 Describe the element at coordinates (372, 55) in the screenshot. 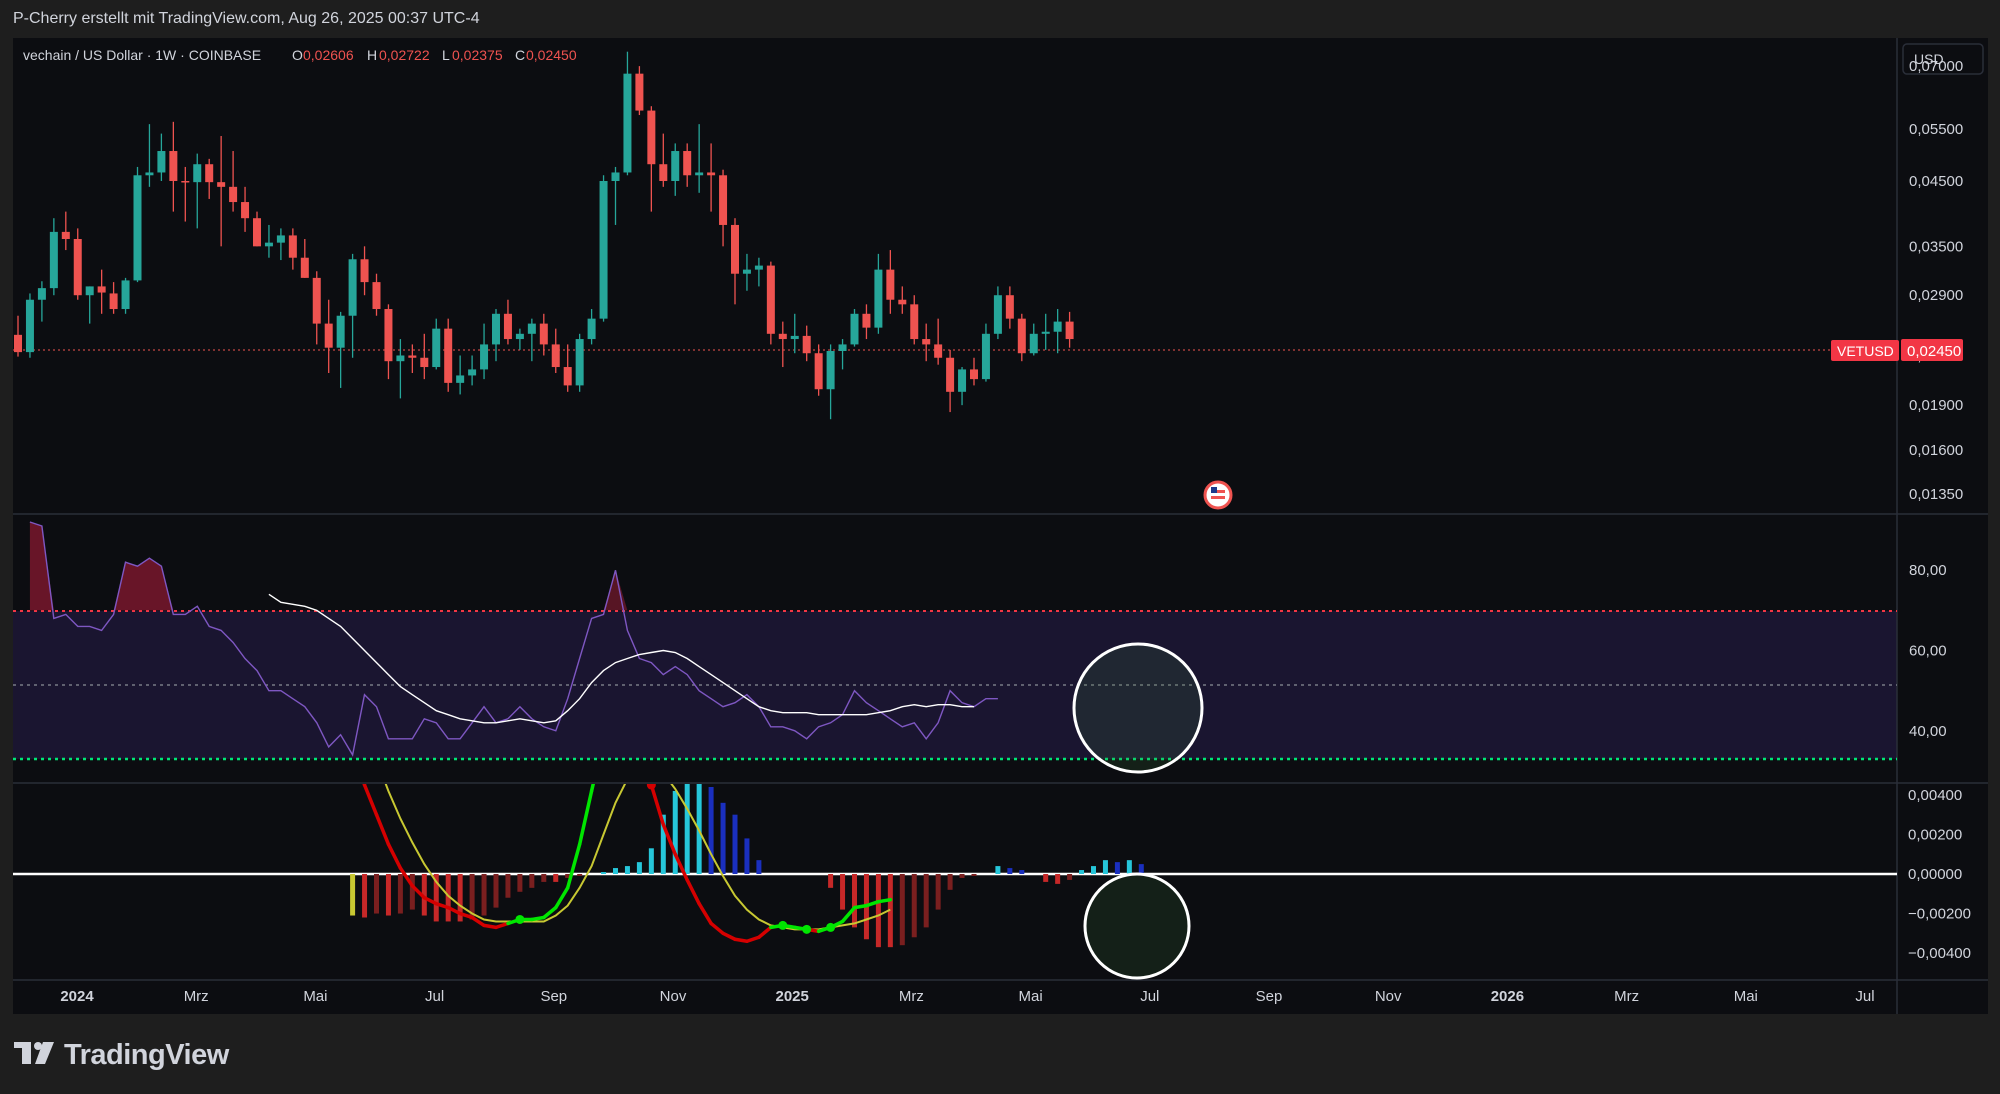

I see `legend-h-label: H` at that location.